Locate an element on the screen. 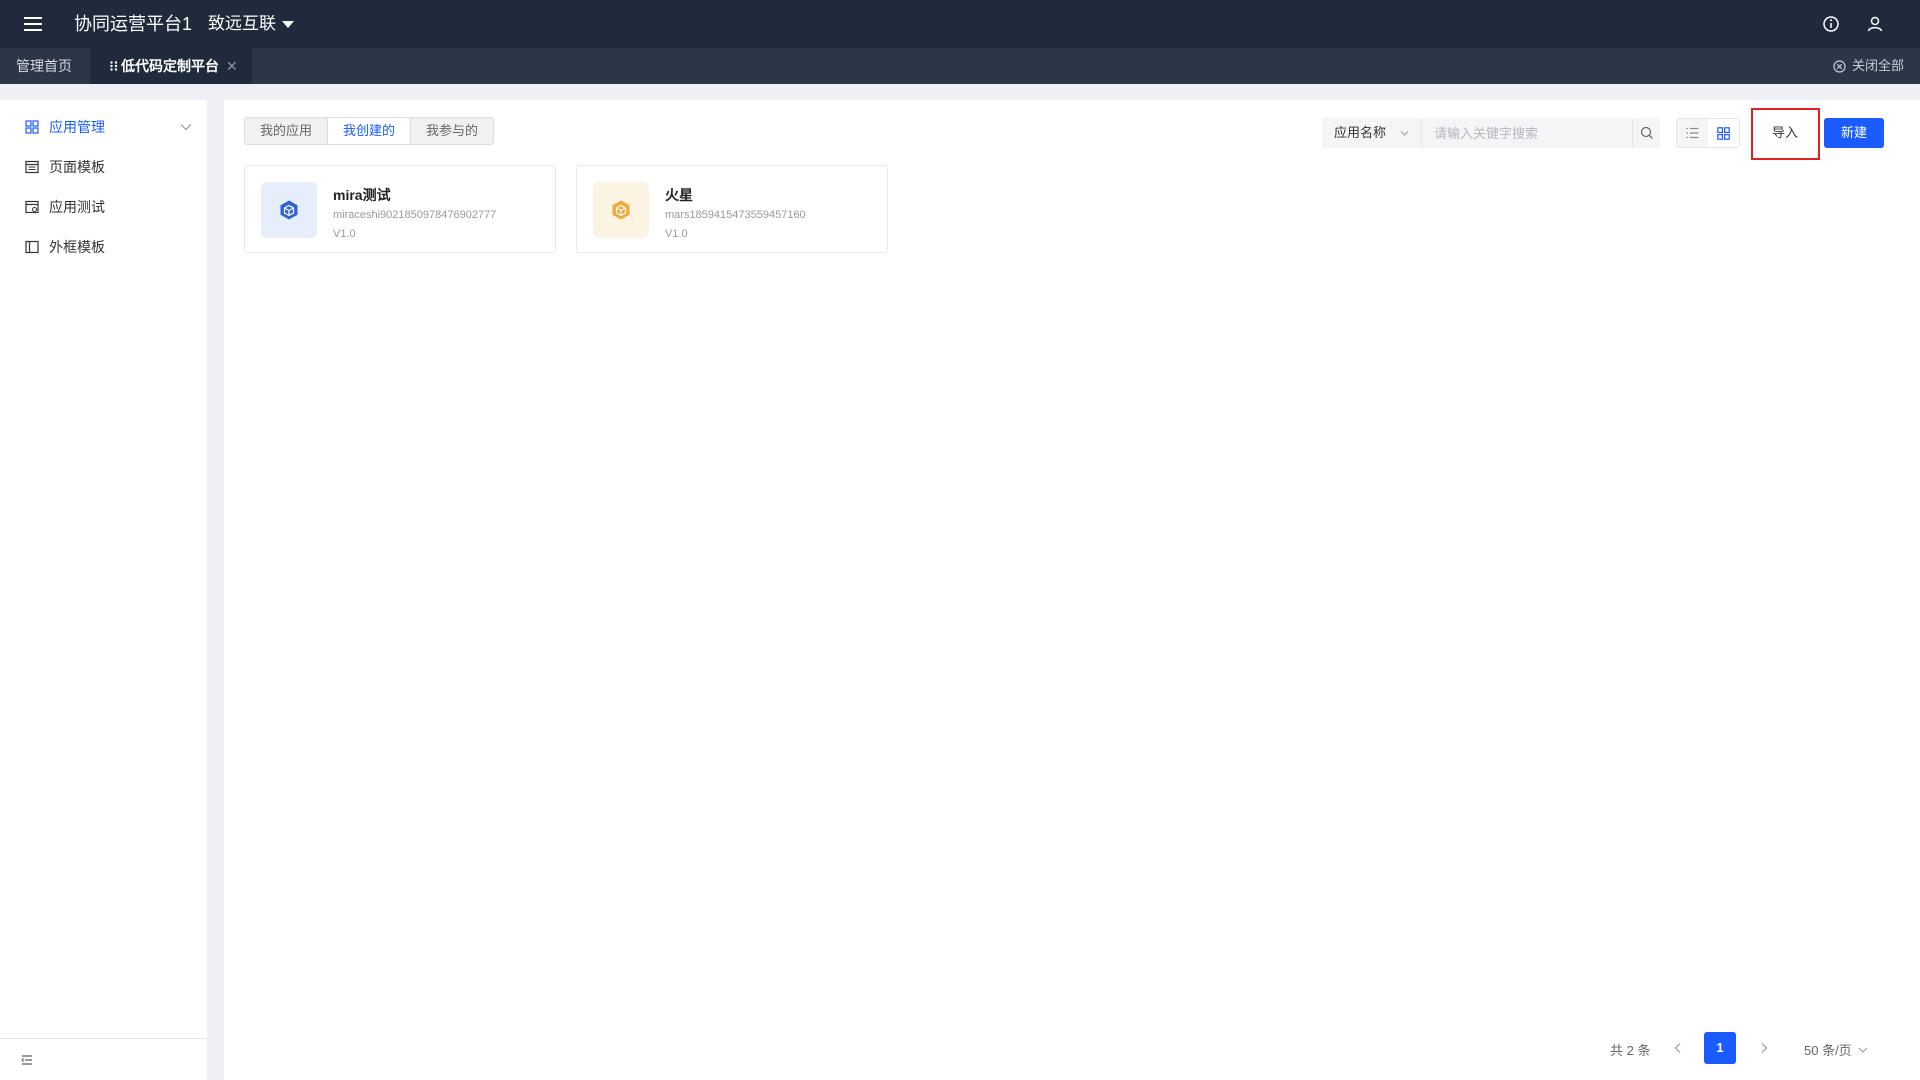  app-code: mars1859415473559457160 is located at coordinates (735, 215).